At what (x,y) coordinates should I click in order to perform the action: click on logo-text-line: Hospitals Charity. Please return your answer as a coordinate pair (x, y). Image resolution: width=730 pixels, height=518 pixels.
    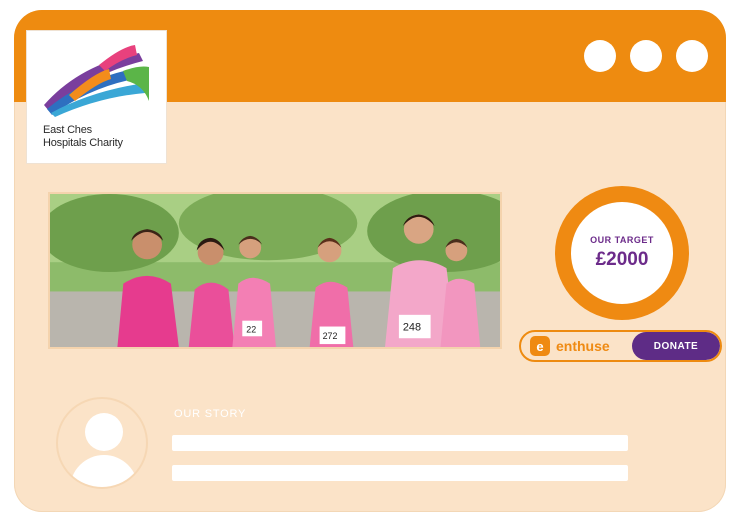
    Looking at the image, I should click on (83, 143).